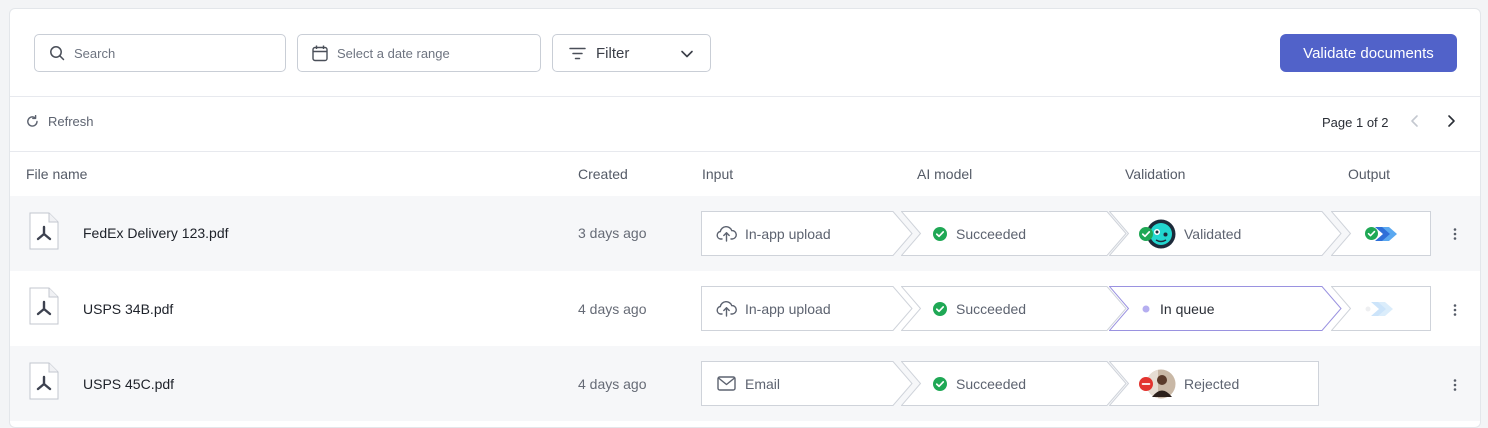 This screenshot has width=1488, height=428. I want to click on filter-icon, so click(577, 53).